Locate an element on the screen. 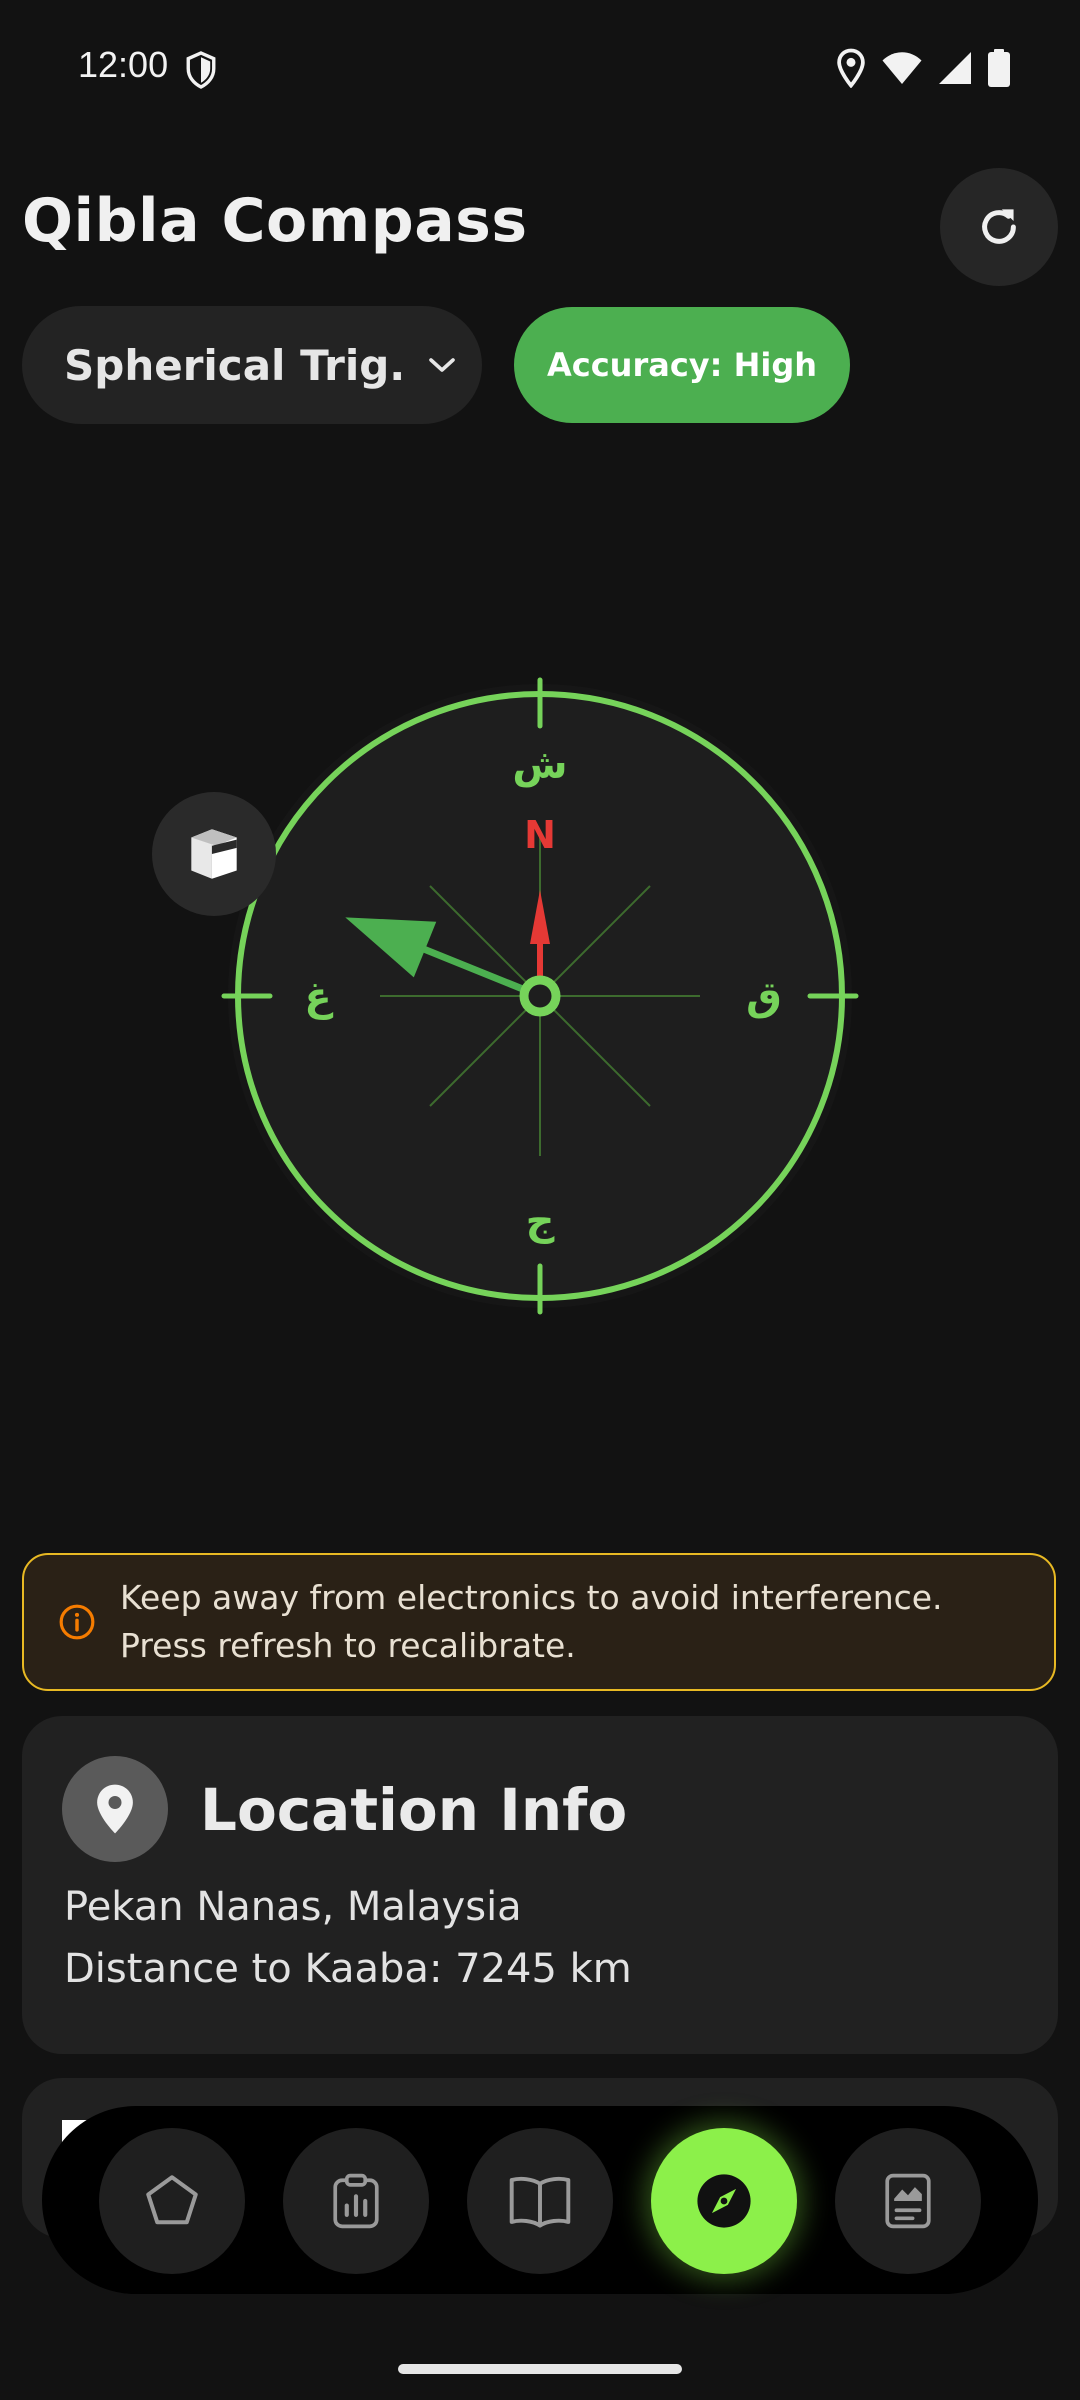 The height and width of the screenshot is (2400, 1080). accuracy-label: Accuracy: High is located at coordinates (682, 365).